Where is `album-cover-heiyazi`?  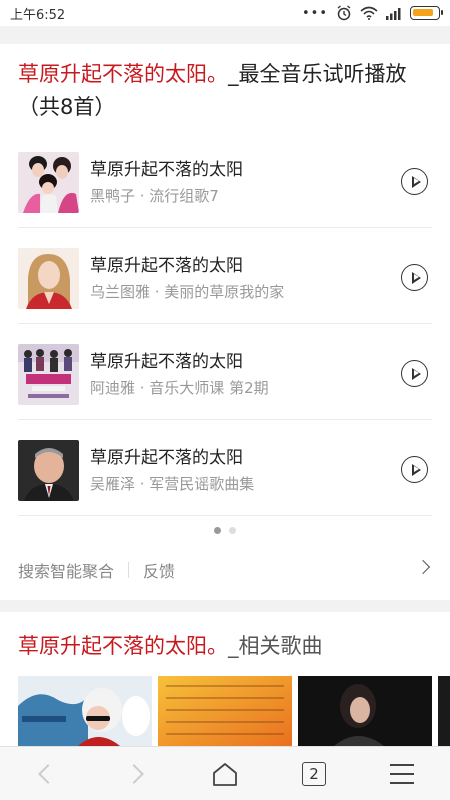
album-cover-heiyazi is located at coordinates (48, 182).